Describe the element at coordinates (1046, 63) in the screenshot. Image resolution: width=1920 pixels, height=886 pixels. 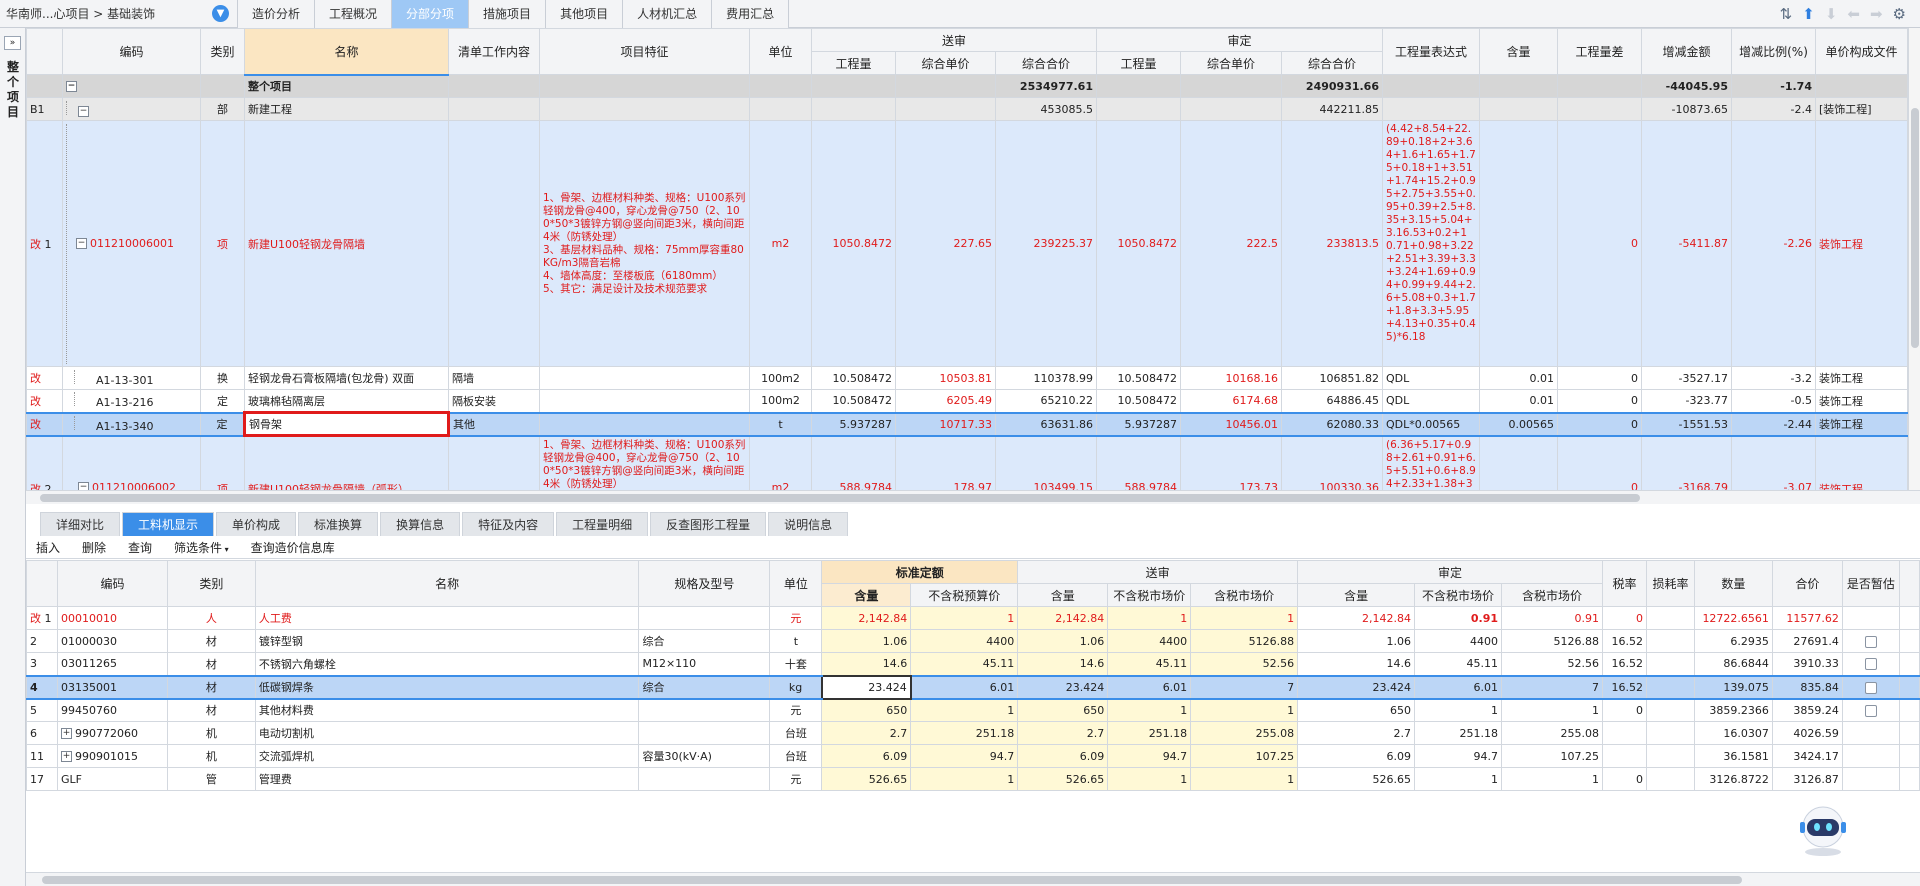
I see `col-submitted-total: 综合合价` at that location.